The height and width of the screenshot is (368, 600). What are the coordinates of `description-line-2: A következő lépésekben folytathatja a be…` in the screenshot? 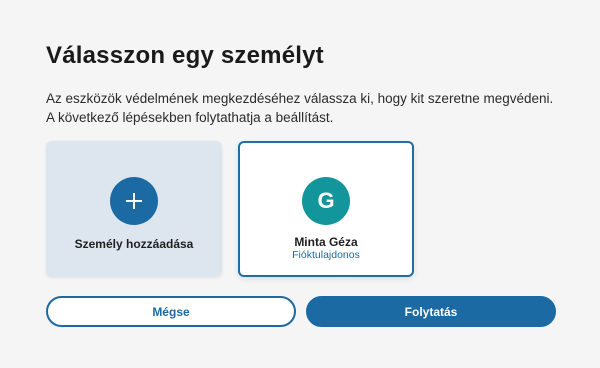 It's located at (190, 117).